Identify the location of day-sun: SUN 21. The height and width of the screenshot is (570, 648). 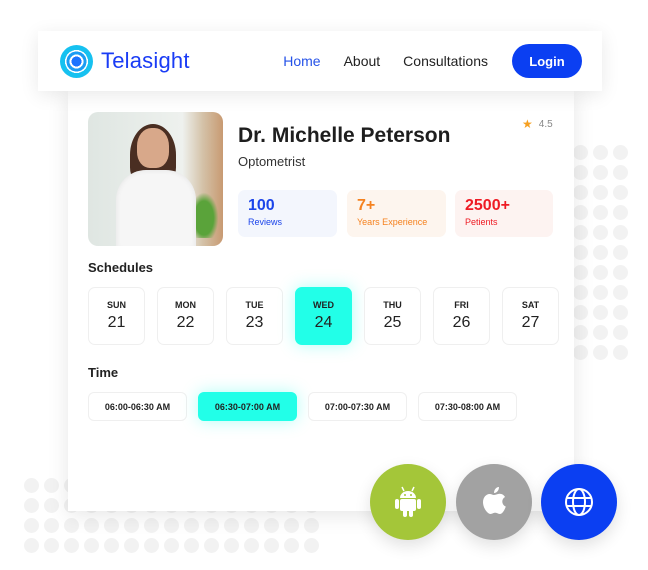
(116, 316).